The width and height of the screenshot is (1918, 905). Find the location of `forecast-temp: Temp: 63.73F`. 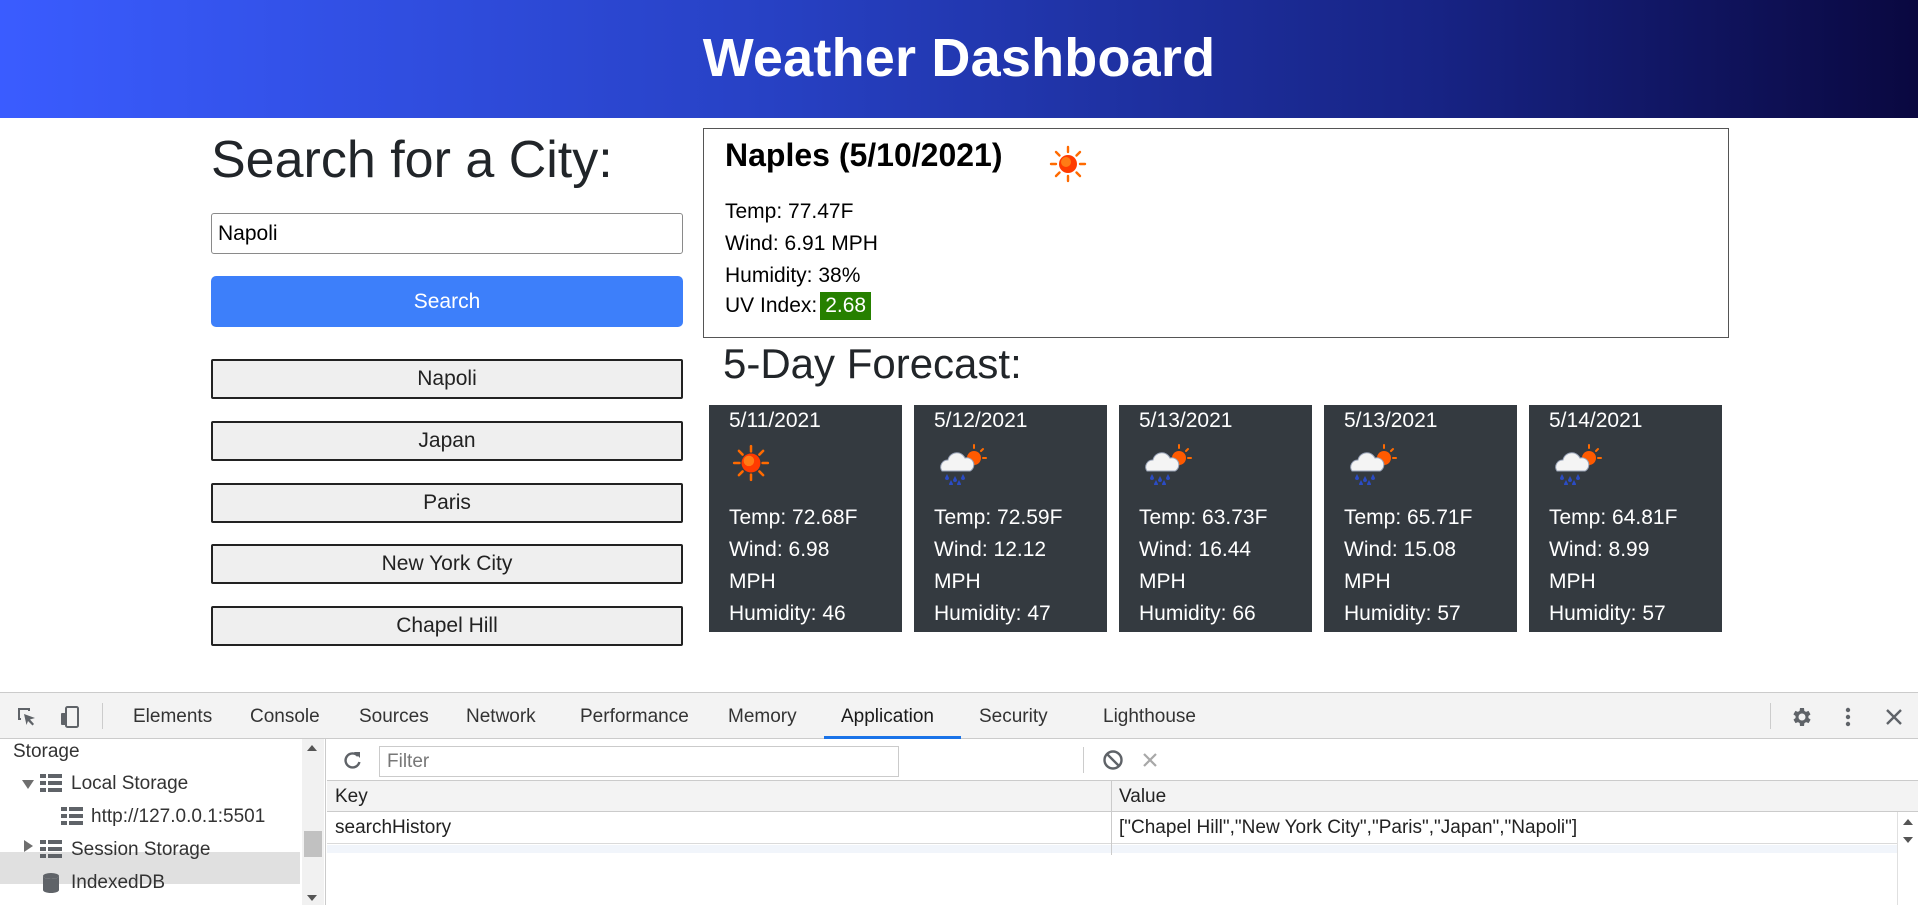

forecast-temp: Temp: 63.73F is located at coordinates (1203, 517).